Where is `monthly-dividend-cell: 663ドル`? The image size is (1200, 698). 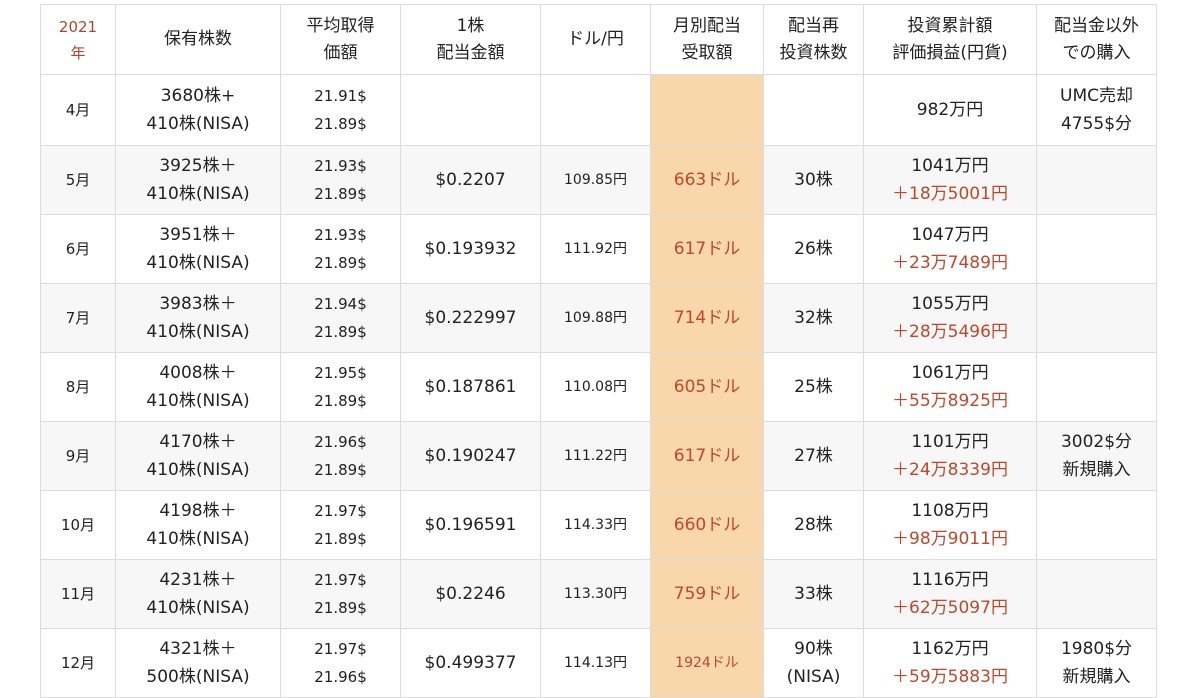 monthly-dividend-cell: 663ドル is located at coordinates (707, 180).